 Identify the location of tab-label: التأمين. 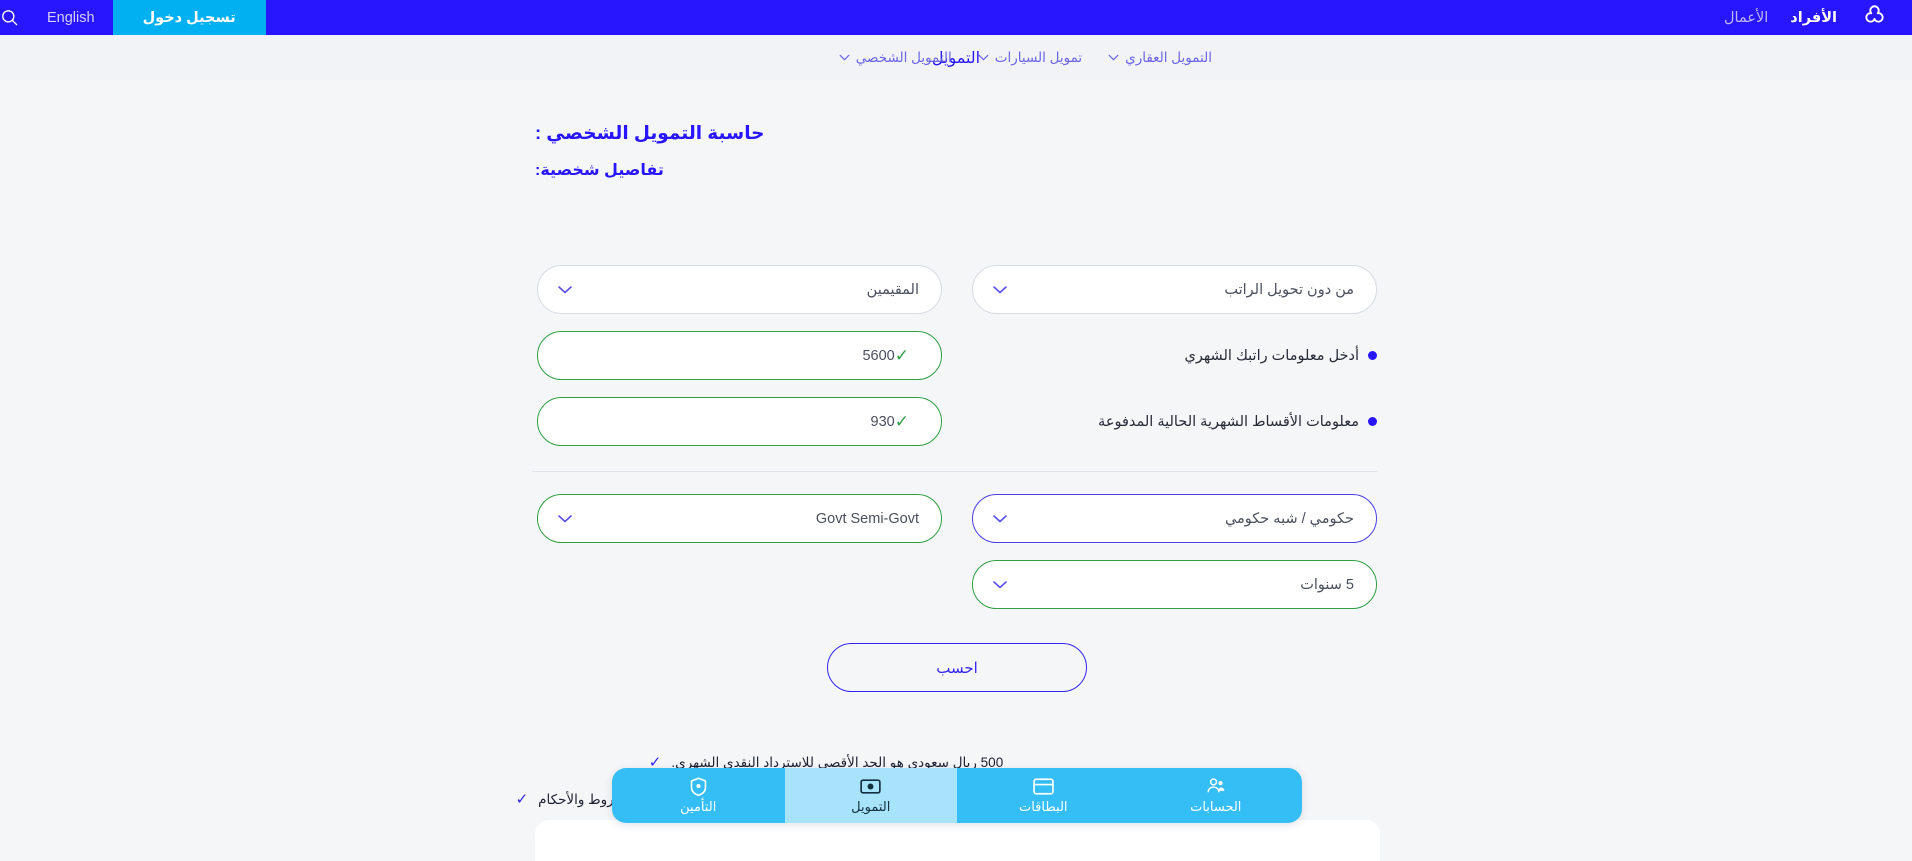
(698, 806).